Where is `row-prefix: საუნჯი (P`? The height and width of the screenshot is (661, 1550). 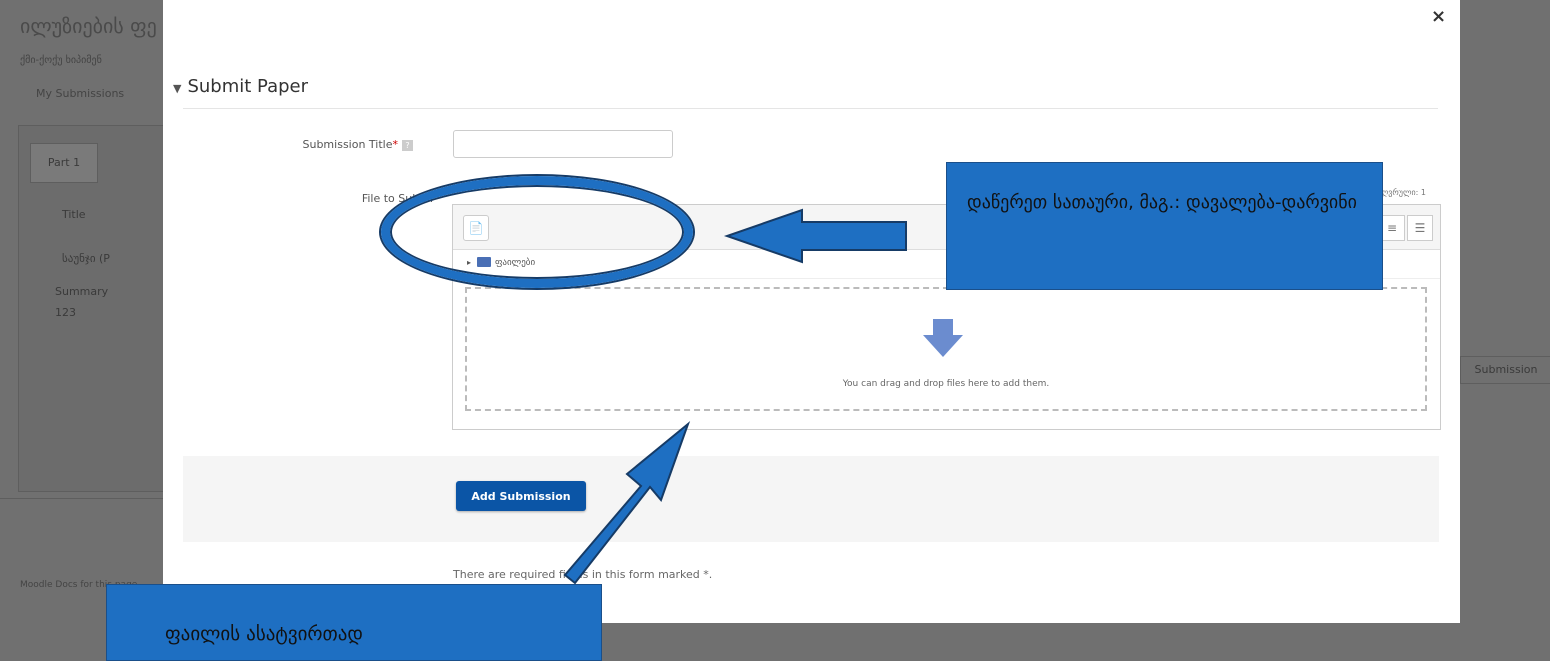
row-prefix: საუნჯი (P is located at coordinates (86, 258).